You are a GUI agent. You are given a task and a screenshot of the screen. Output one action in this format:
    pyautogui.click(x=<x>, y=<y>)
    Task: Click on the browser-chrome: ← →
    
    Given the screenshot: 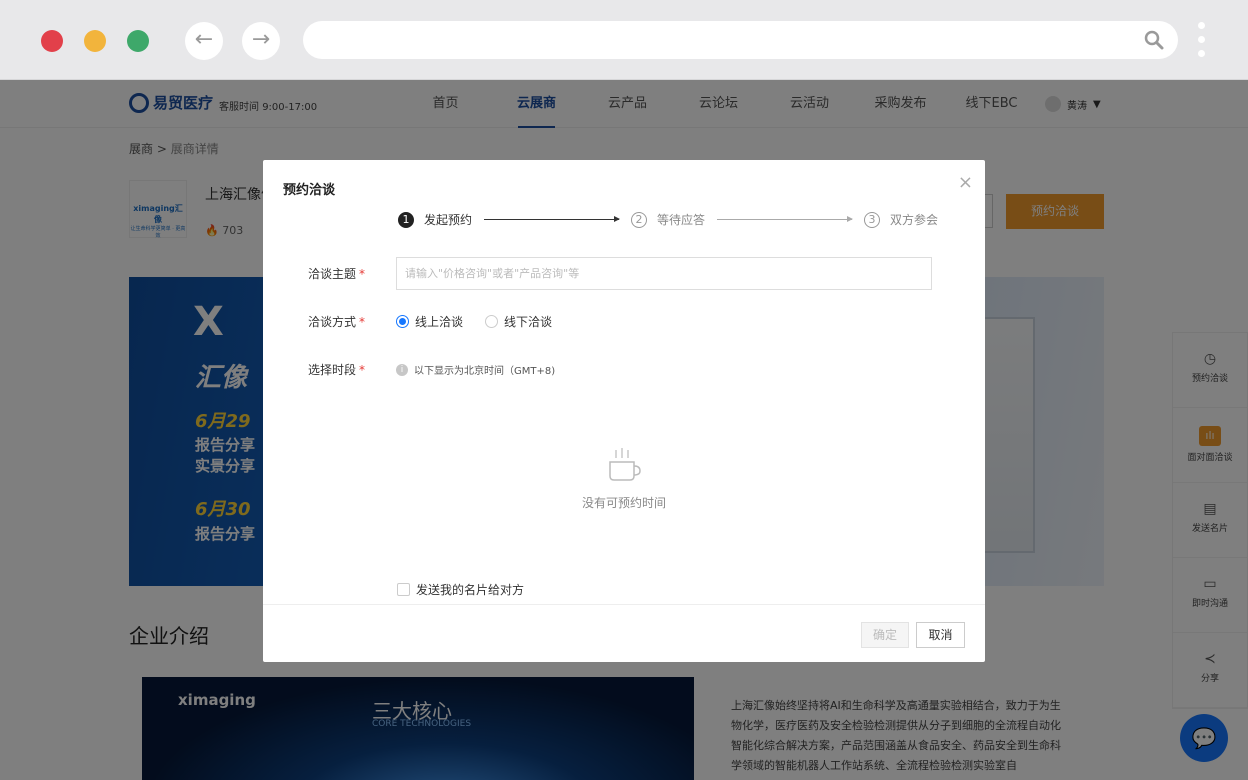 What is the action you would take?
    pyautogui.click(x=624, y=40)
    